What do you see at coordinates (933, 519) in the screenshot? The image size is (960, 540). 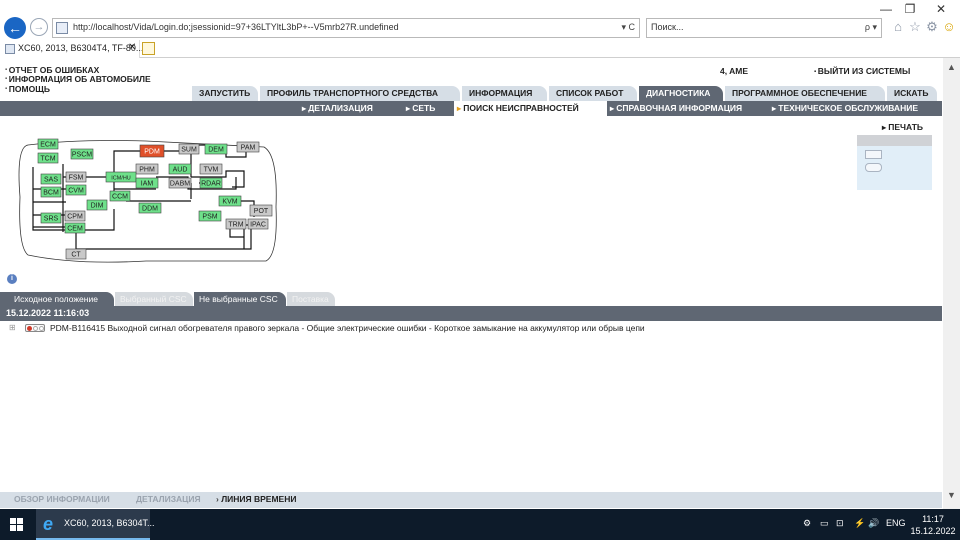 I see `clock-time: 11:17` at bounding box center [933, 519].